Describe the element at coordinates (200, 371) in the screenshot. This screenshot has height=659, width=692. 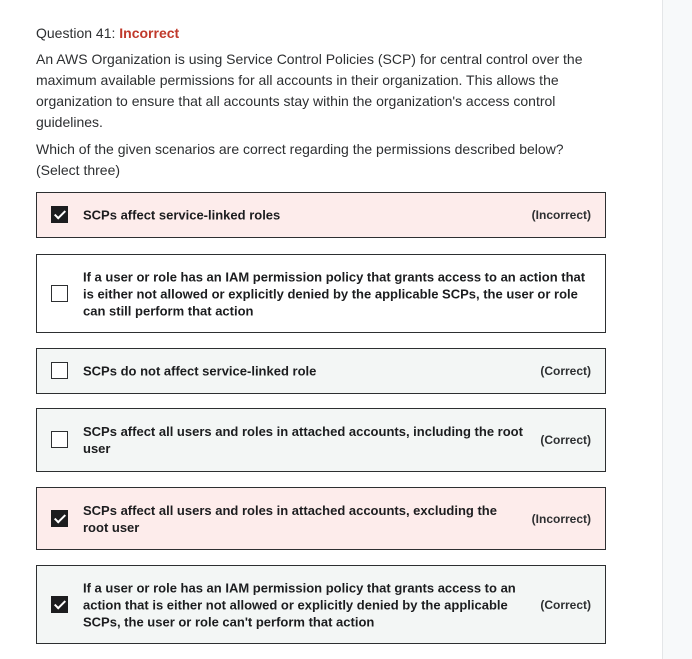
I see `answer-option-text: SCPs do not affect service-linked role` at that location.